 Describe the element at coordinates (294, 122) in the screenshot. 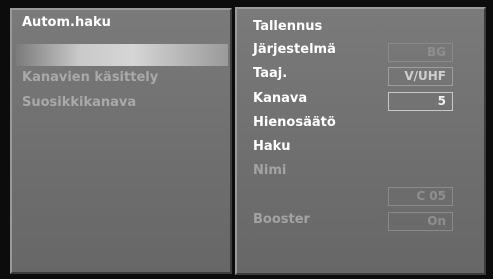

I see `setting-label-hienosaato: Hienosäätö` at that location.